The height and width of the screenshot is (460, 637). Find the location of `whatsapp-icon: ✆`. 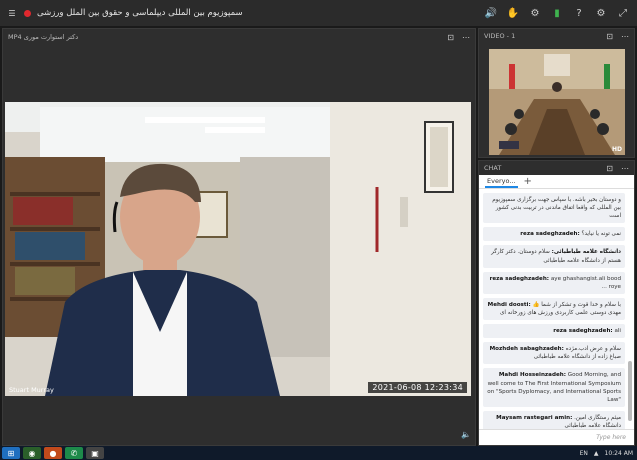

whatsapp-icon: ✆ is located at coordinates (74, 453).